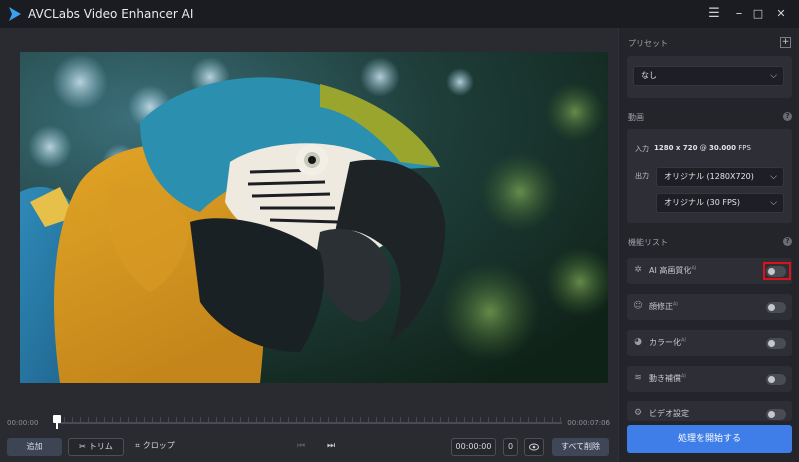  What do you see at coordinates (777, 271) in the screenshot?
I see `highlight-box` at bounding box center [777, 271].